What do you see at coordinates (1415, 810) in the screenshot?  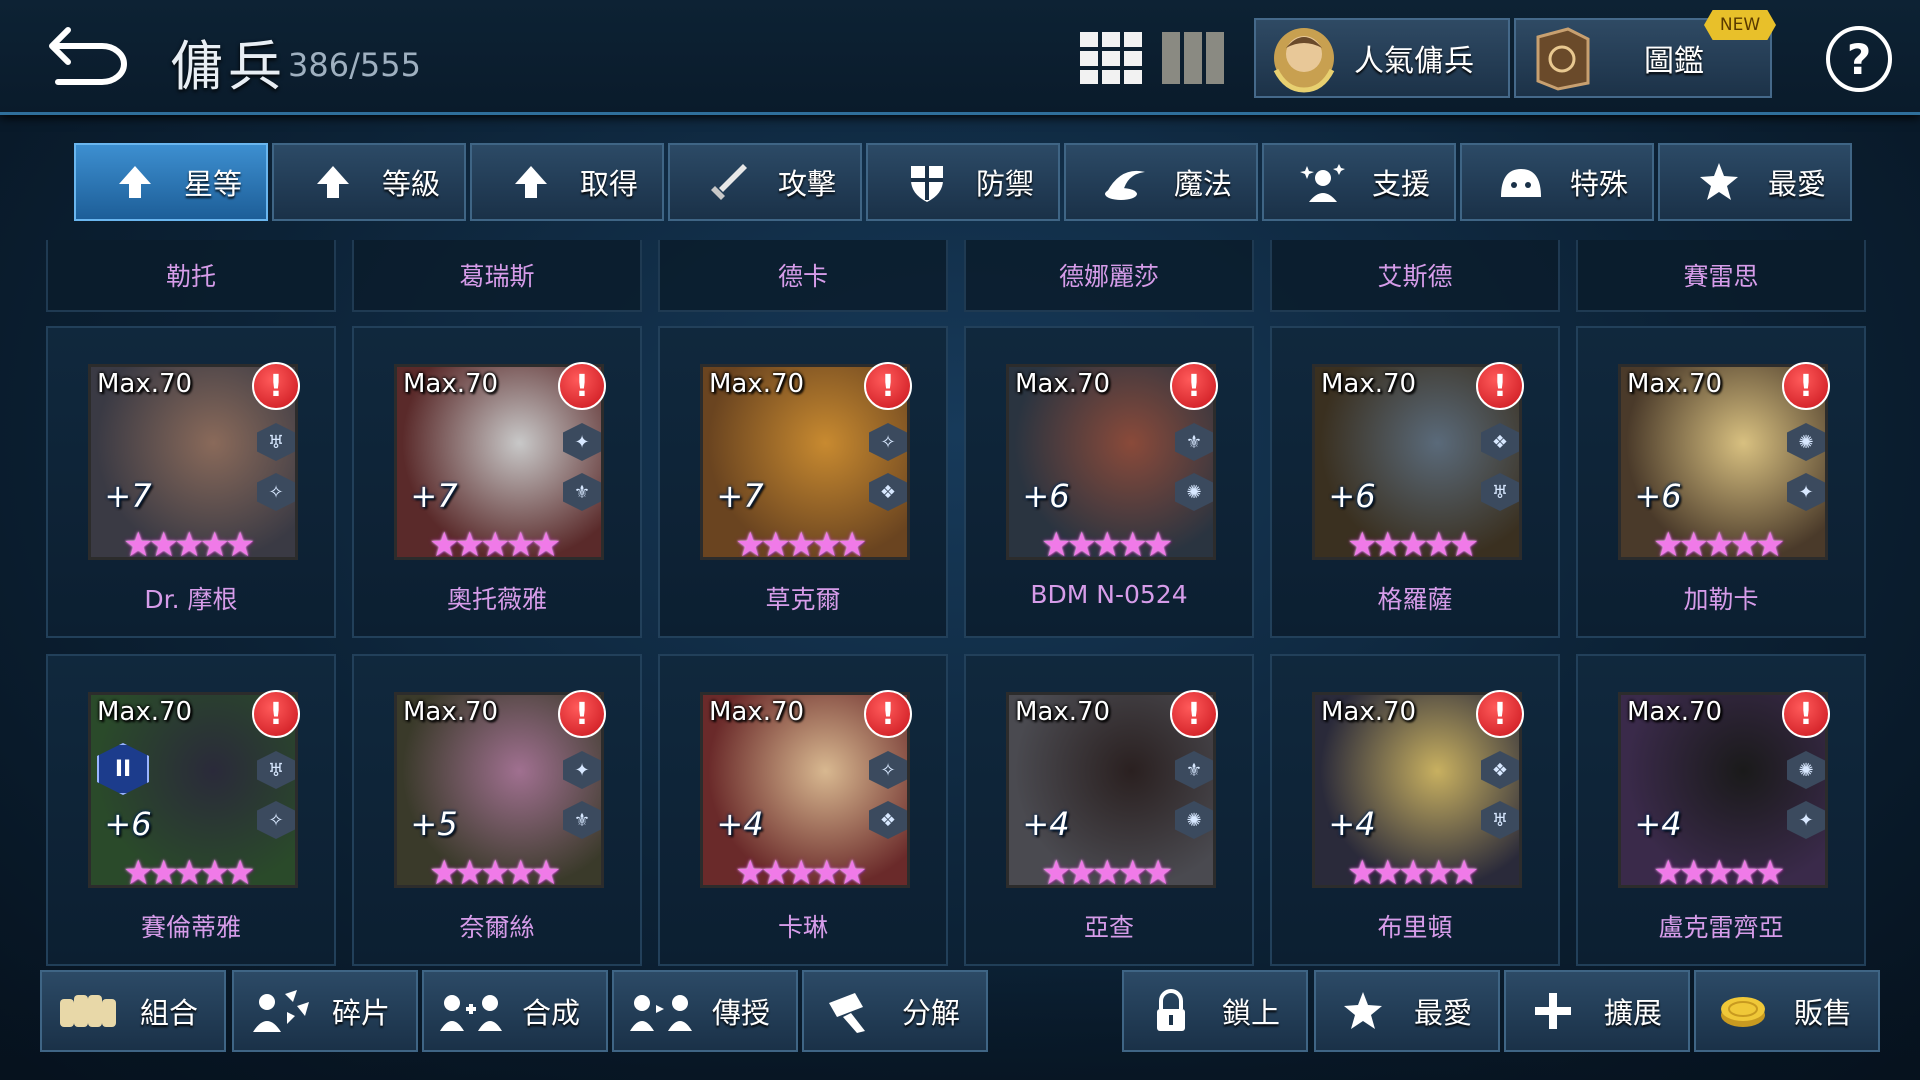 I see `mercenary-card: Max.70 ❖ ♅ +4 ★★★★★! 布里頓` at bounding box center [1415, 810].